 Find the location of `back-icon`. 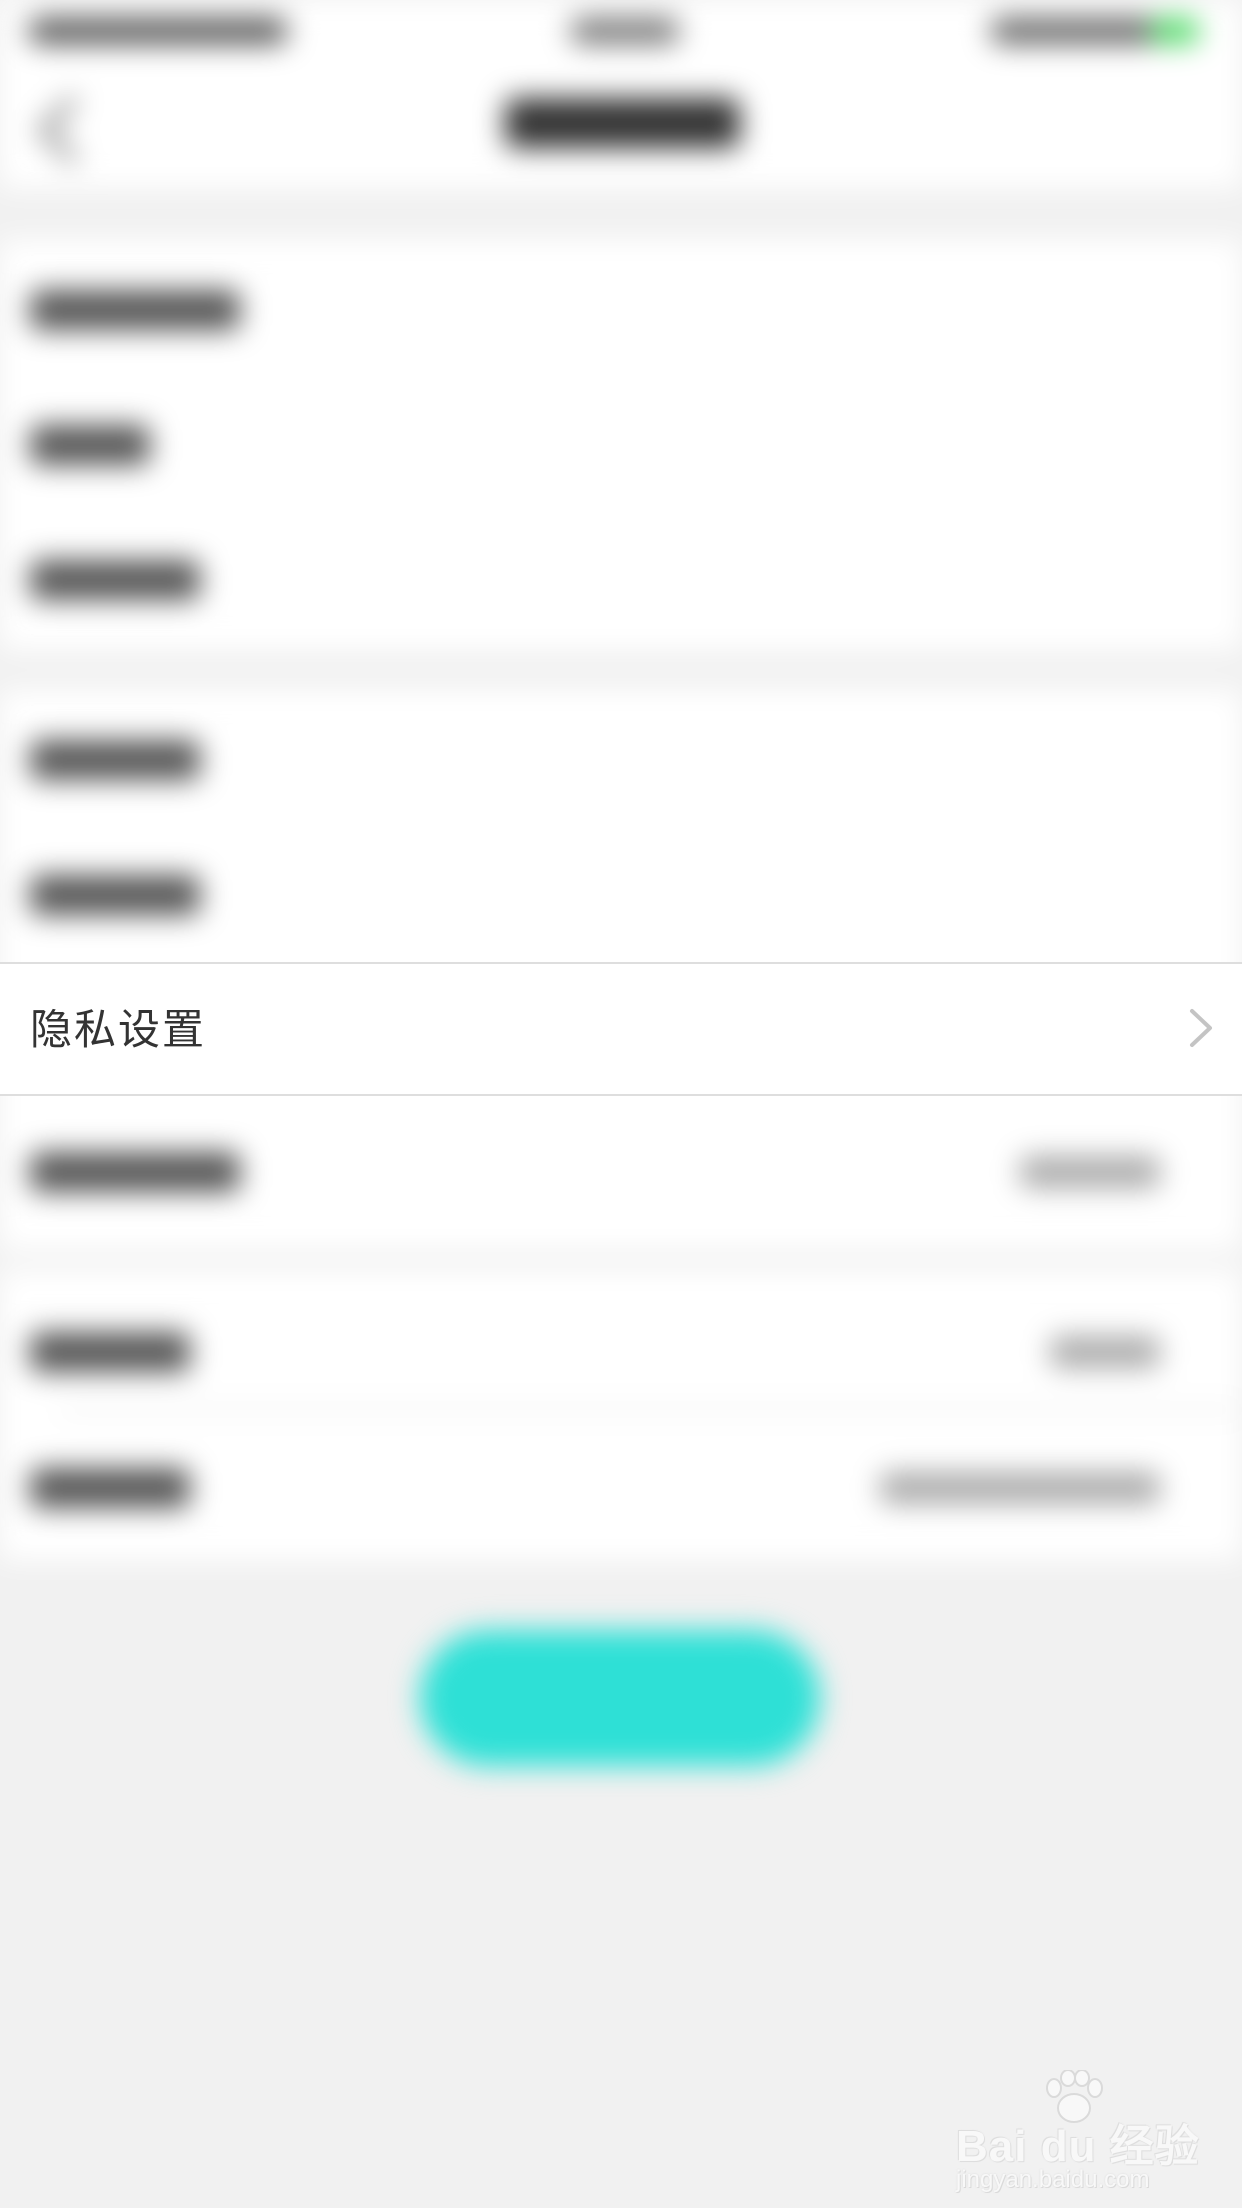

back-icon is located at coordinates (72, 130).